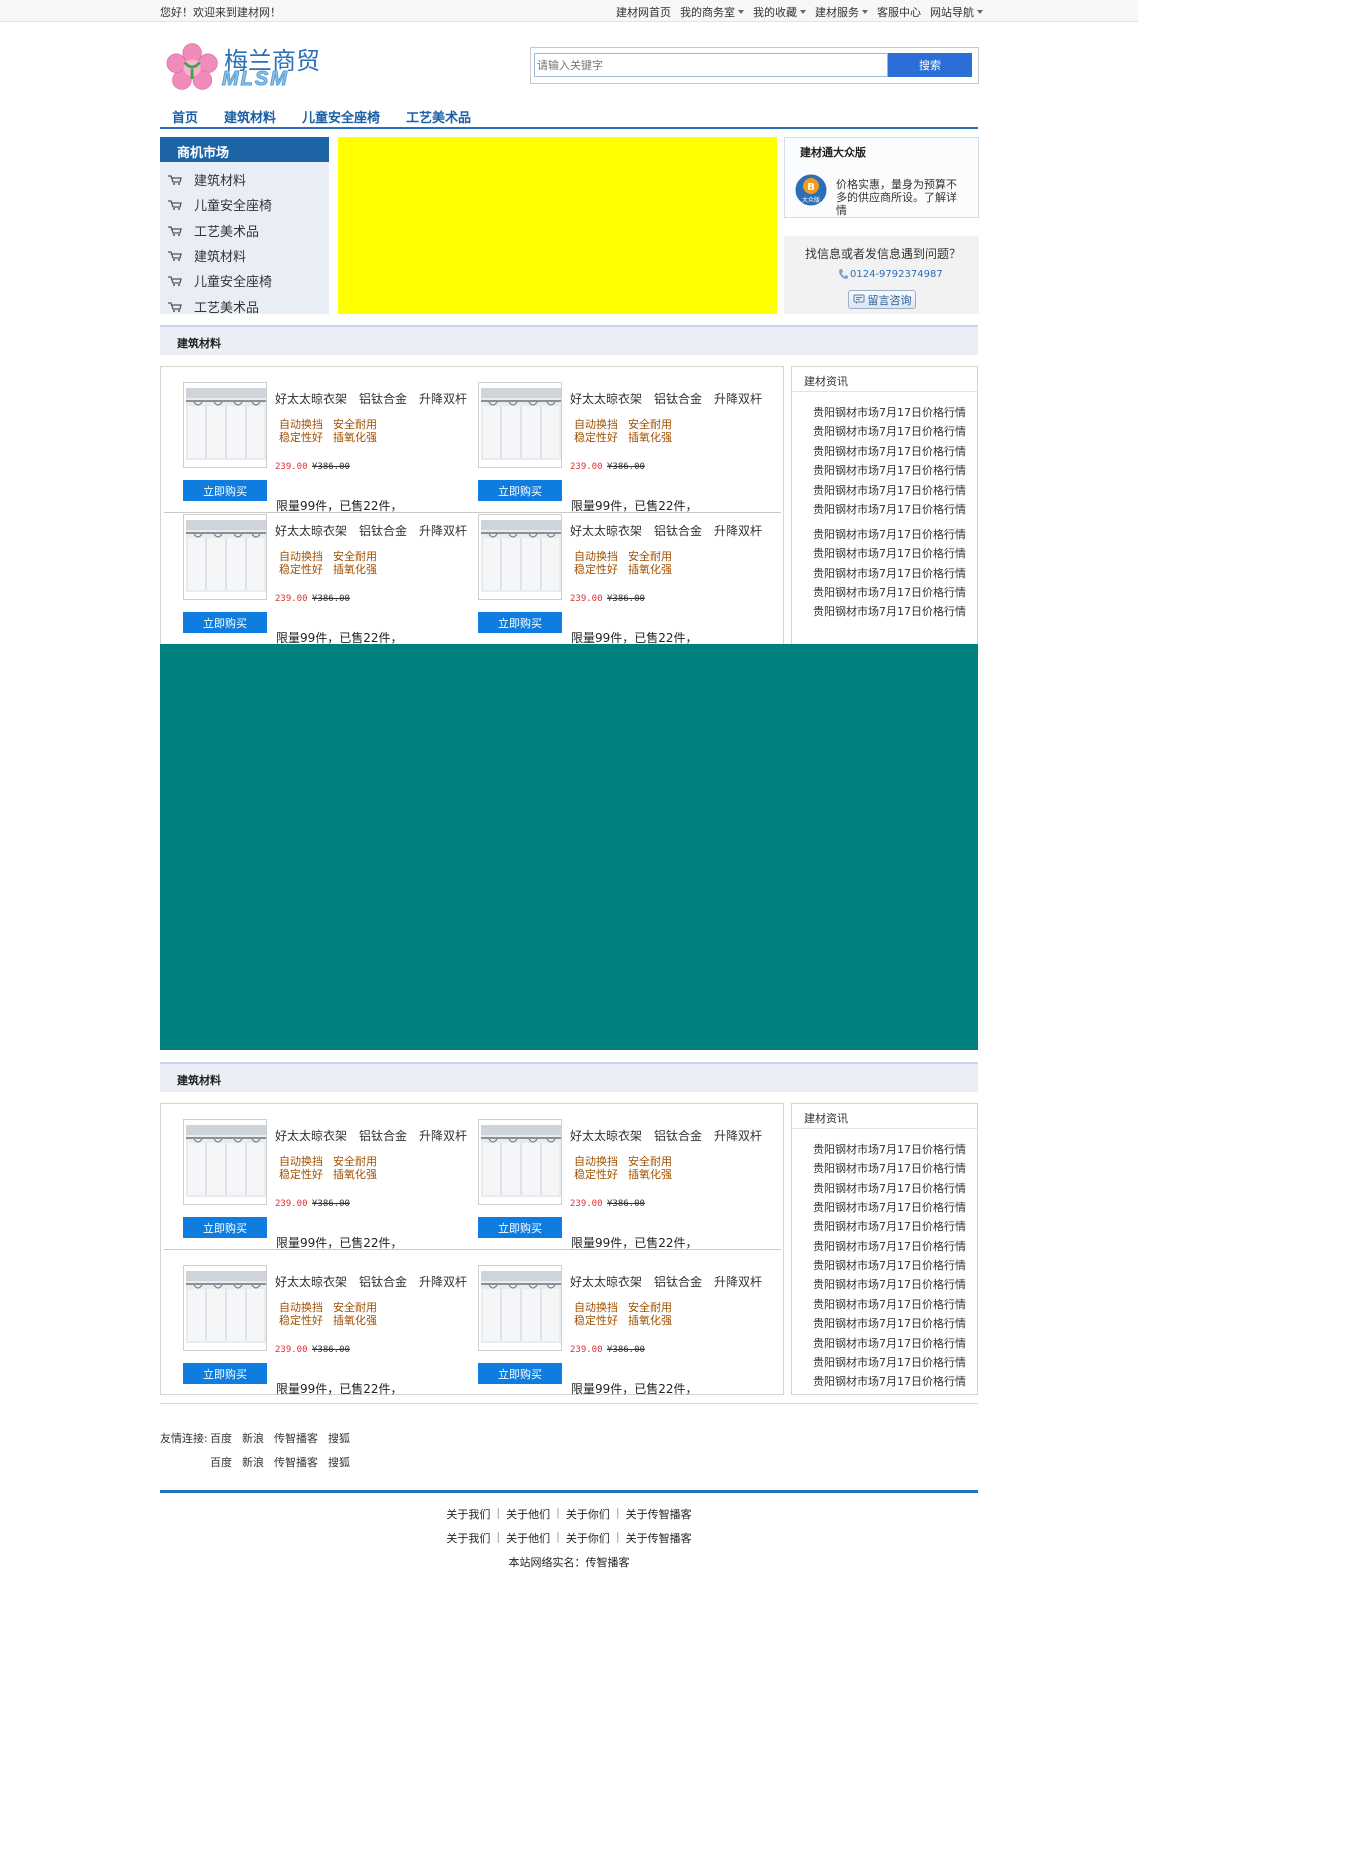 This screenshot has width=1349, height=1858. Describe the element at coordinates (250, 117) in the screenshot. I see `main-nav-item: 建筑材料` at that location.